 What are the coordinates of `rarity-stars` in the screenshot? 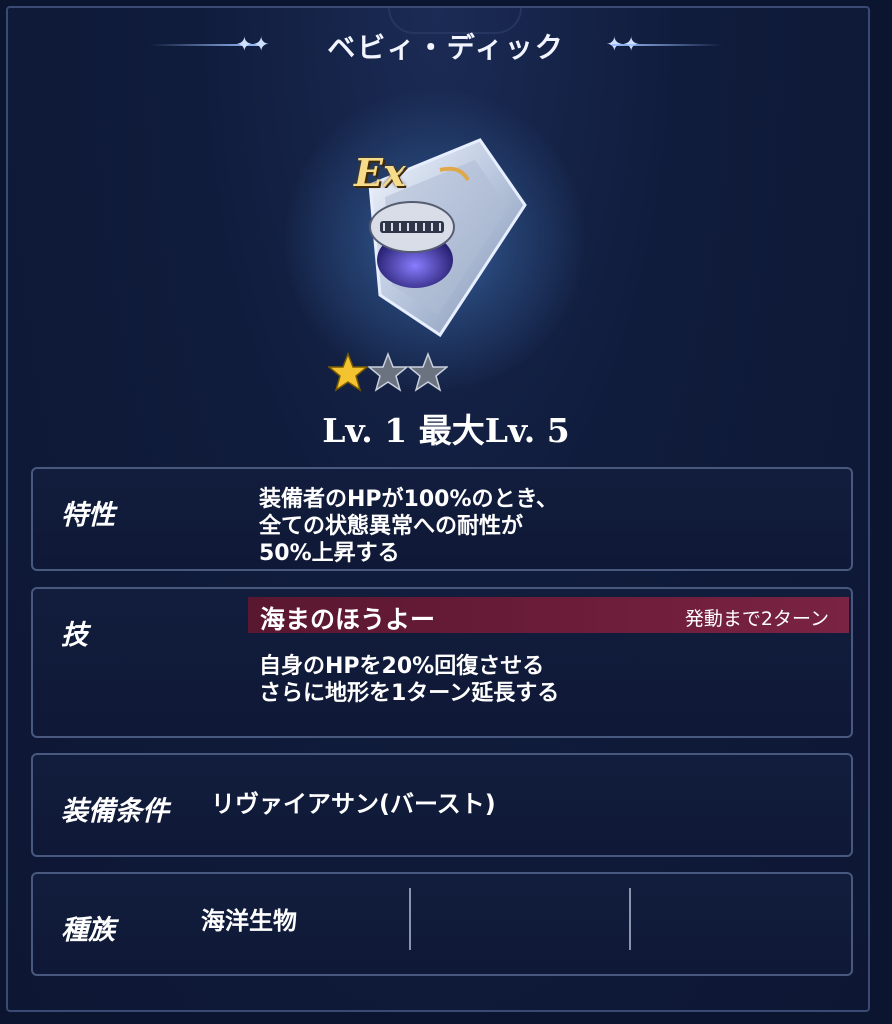 It's located at (393, 374).